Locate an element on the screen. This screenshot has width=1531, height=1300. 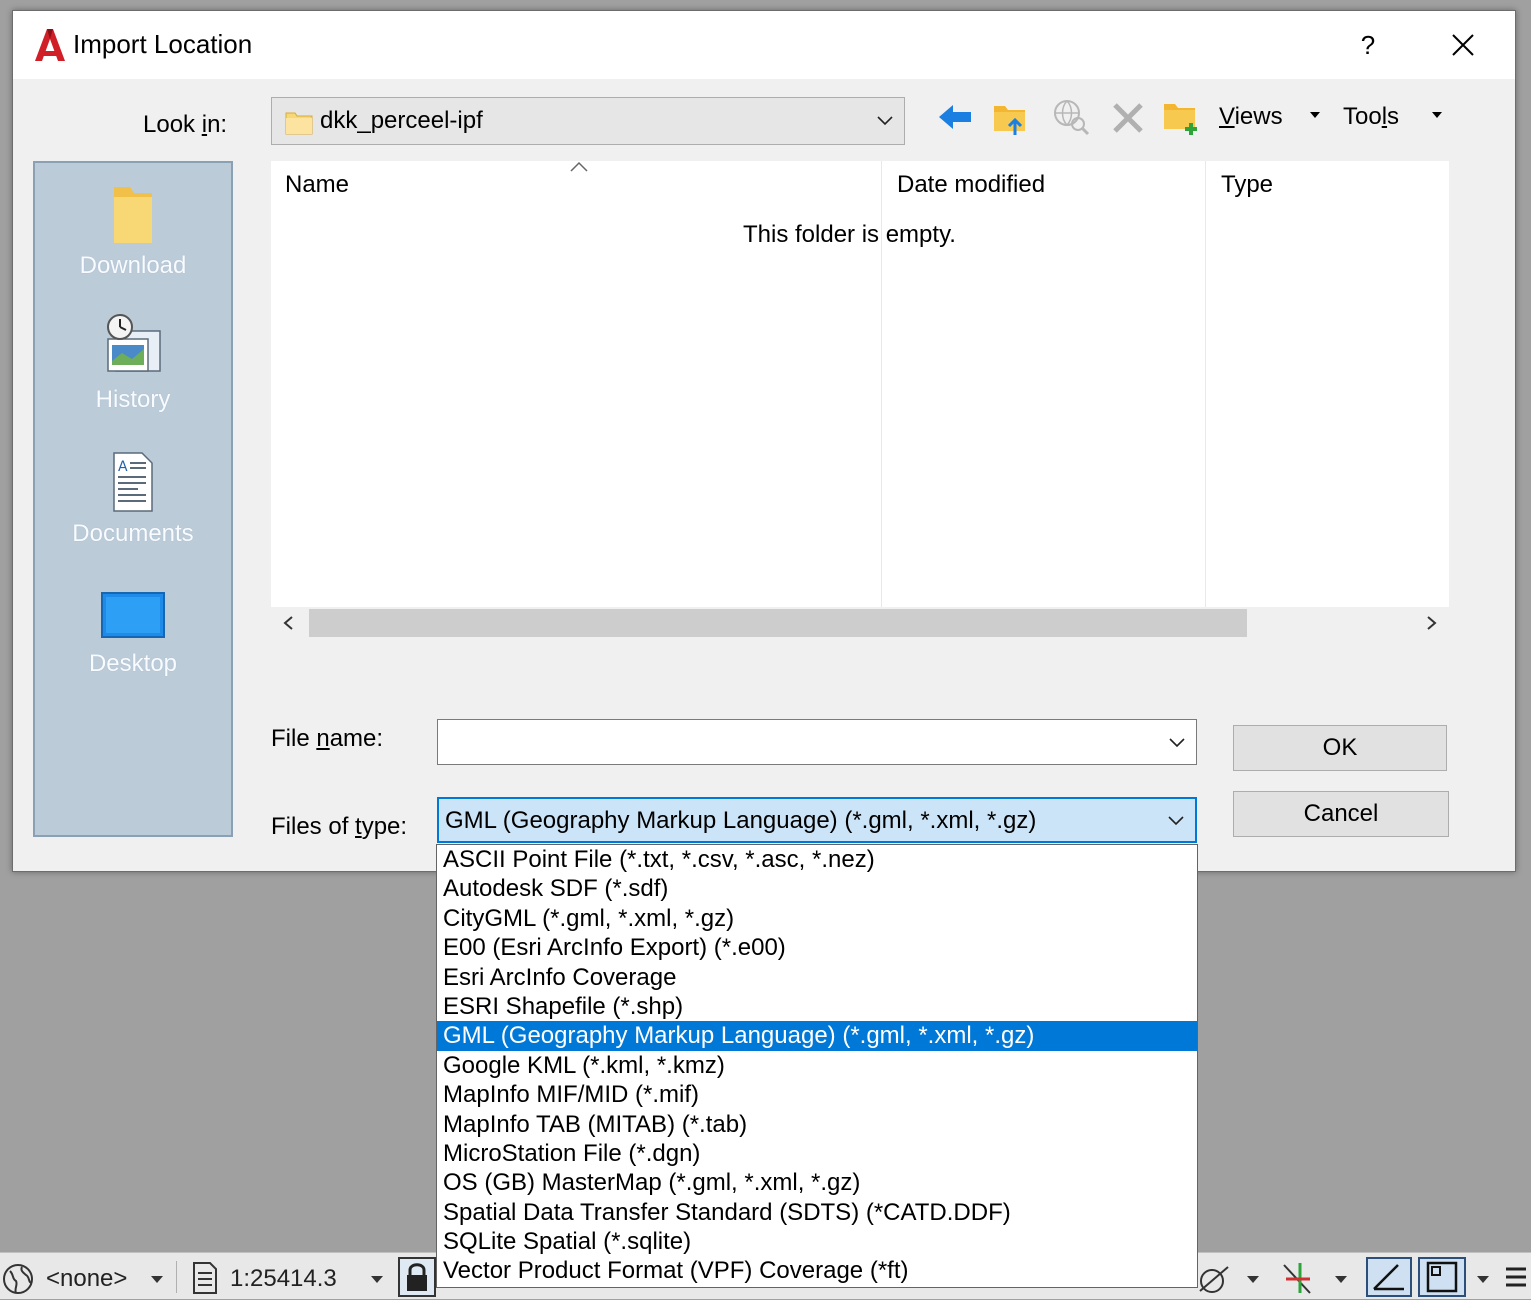
desktop-icon is located at coordinates (133, 615).